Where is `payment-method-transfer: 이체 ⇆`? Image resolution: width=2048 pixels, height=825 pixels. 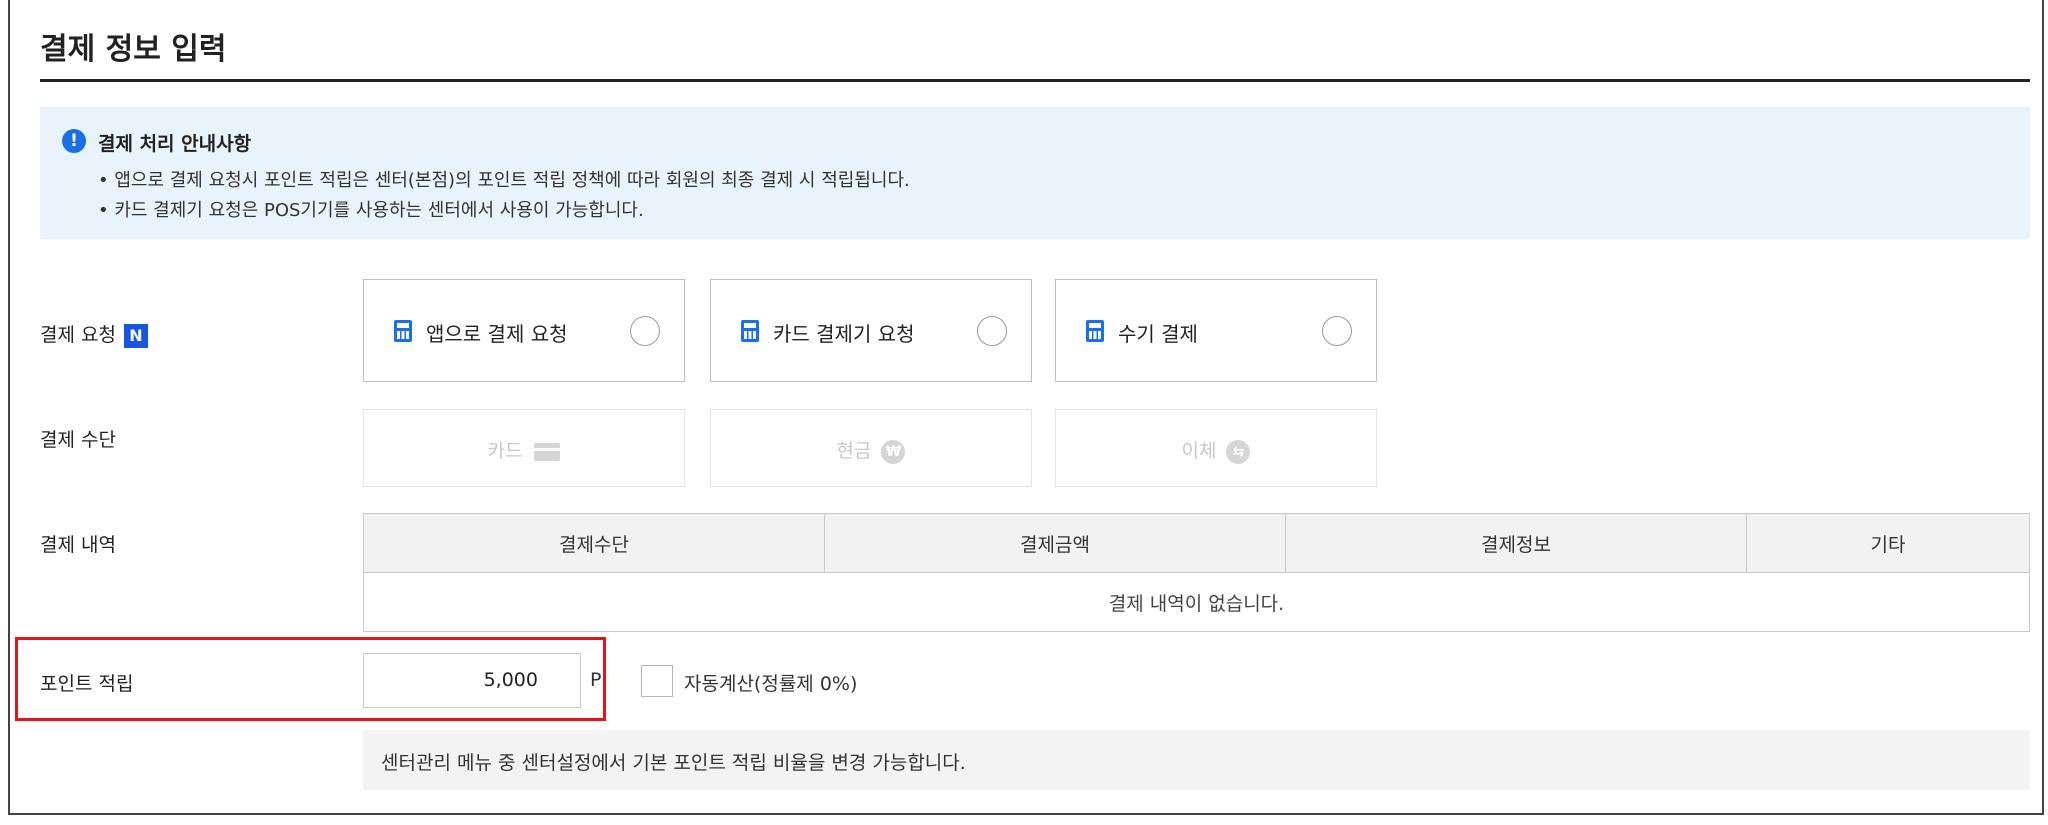 payment-method-transfer: 이체 ⇆ is located at coordinates (1216, 448).